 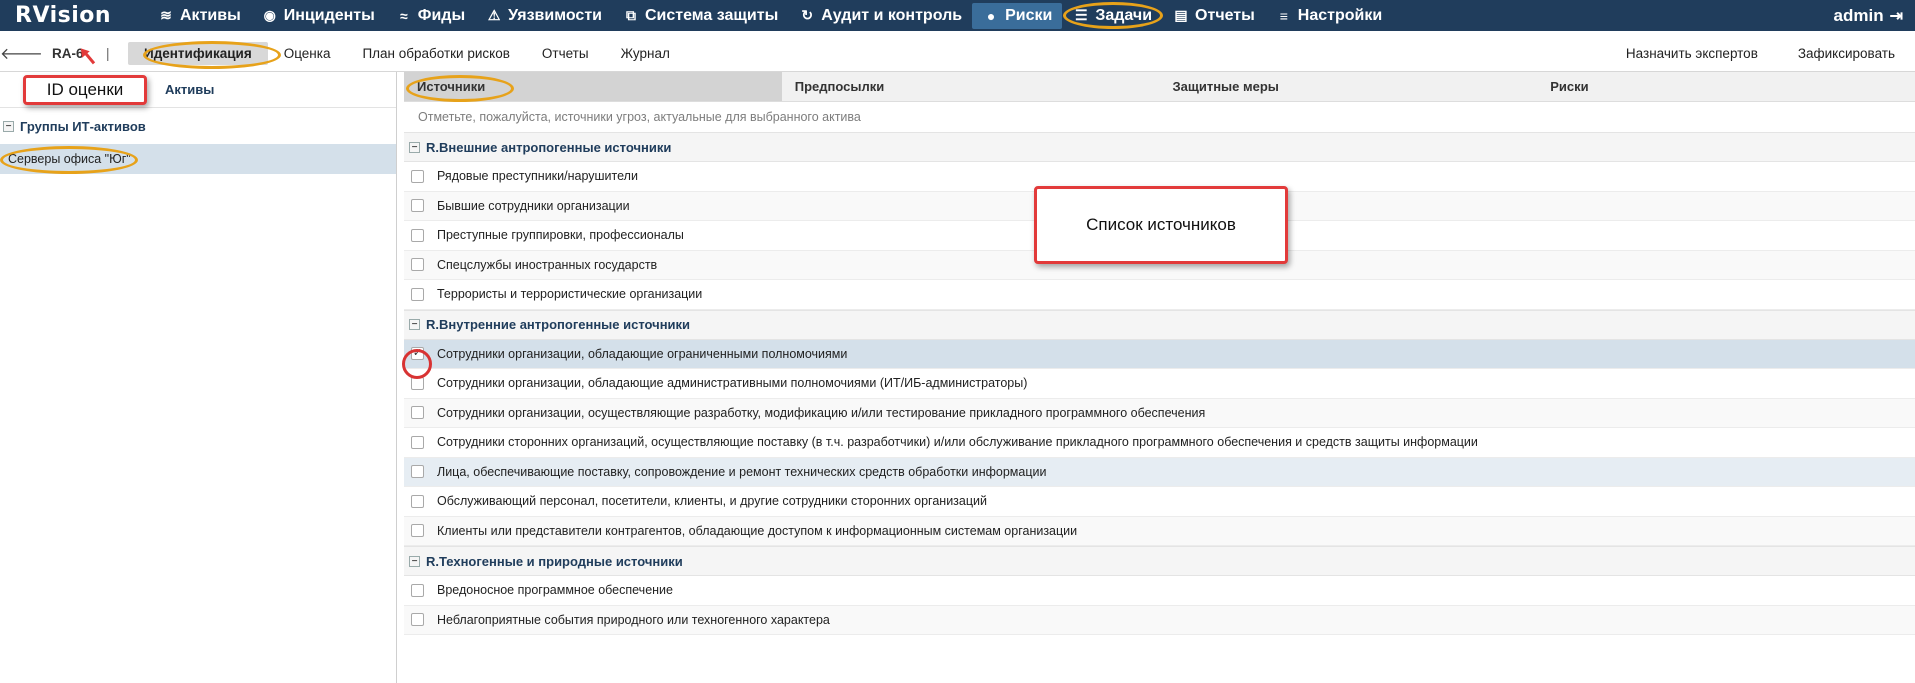 I want to click on user-menu: admin ⇥, so click(x=1868, y=16).